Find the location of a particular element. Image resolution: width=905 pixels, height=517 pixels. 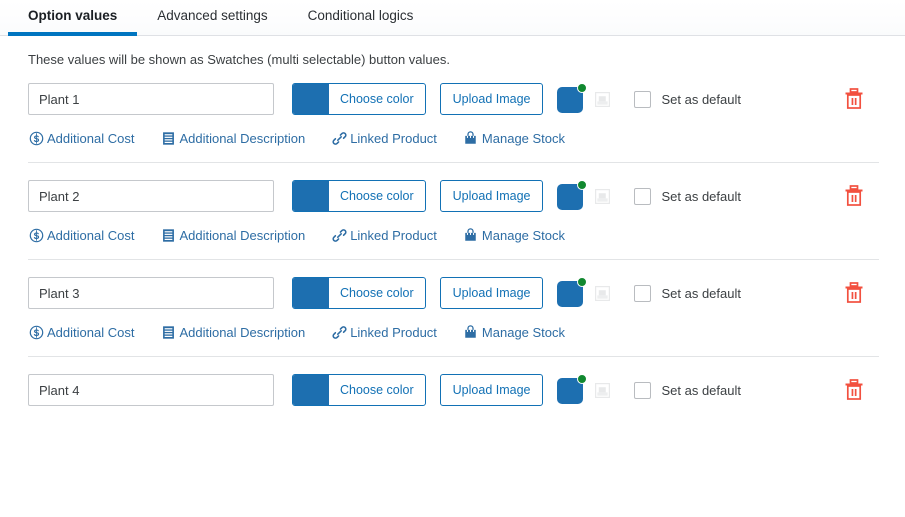

link-label: Linked Product is located at coordinates (393, 138).